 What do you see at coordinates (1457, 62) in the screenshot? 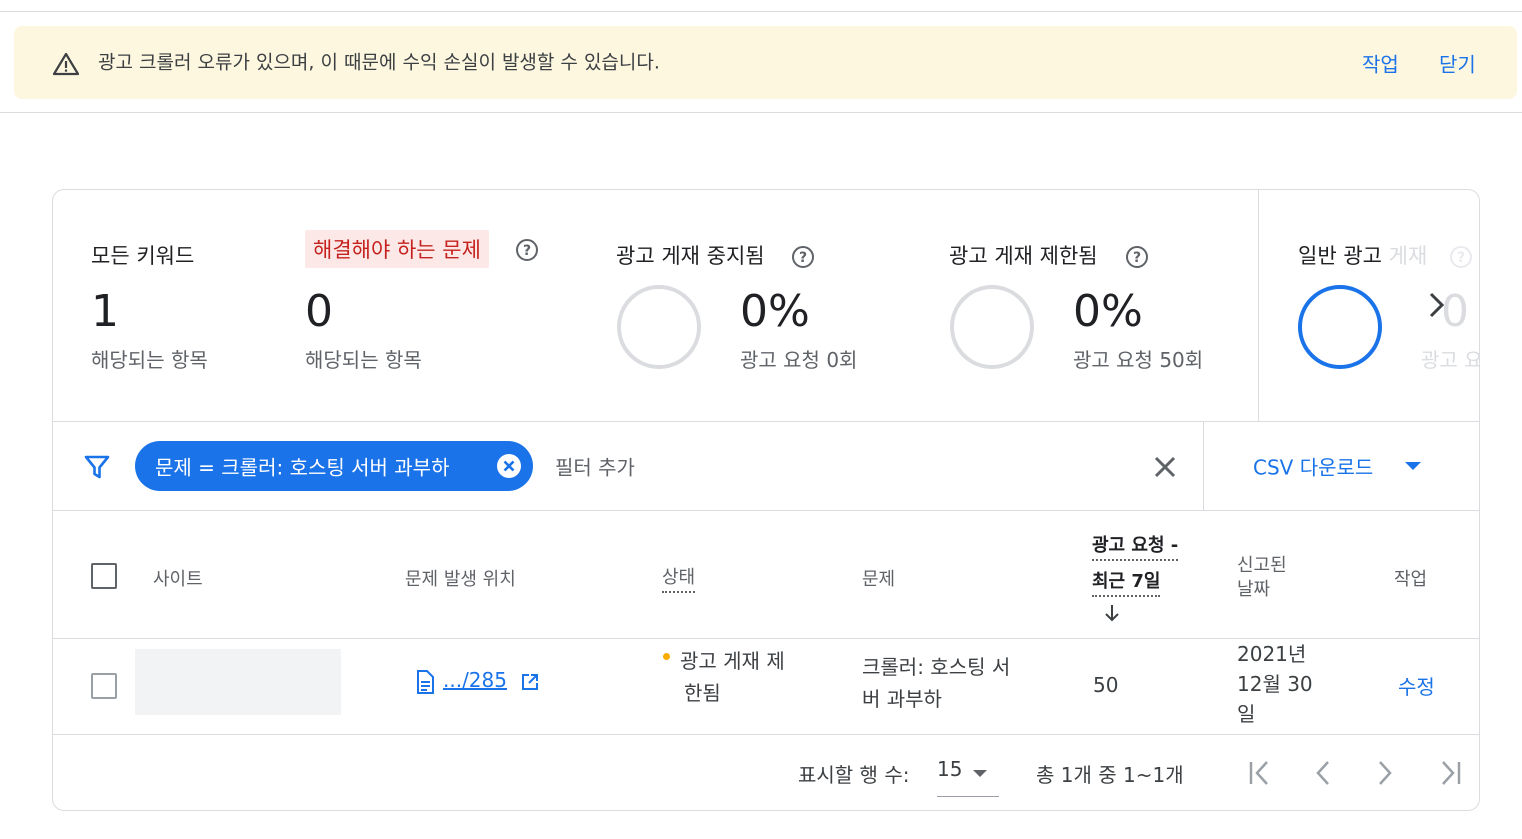
I see `banner-dismiss-button: 닫기` at bounding box center [1457, 62].